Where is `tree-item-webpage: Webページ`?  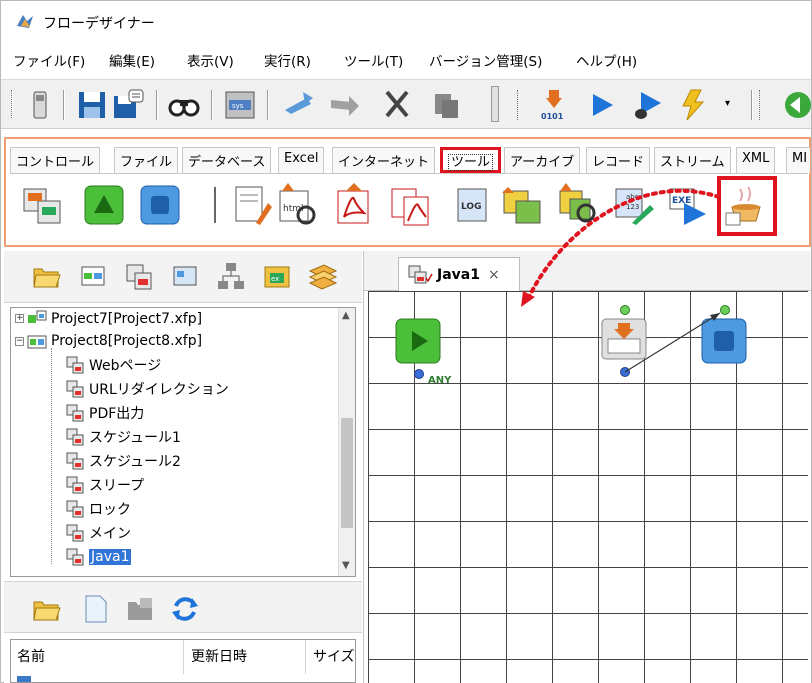
tree-item-webpage: Webページ is located at coordinates (113, 365).